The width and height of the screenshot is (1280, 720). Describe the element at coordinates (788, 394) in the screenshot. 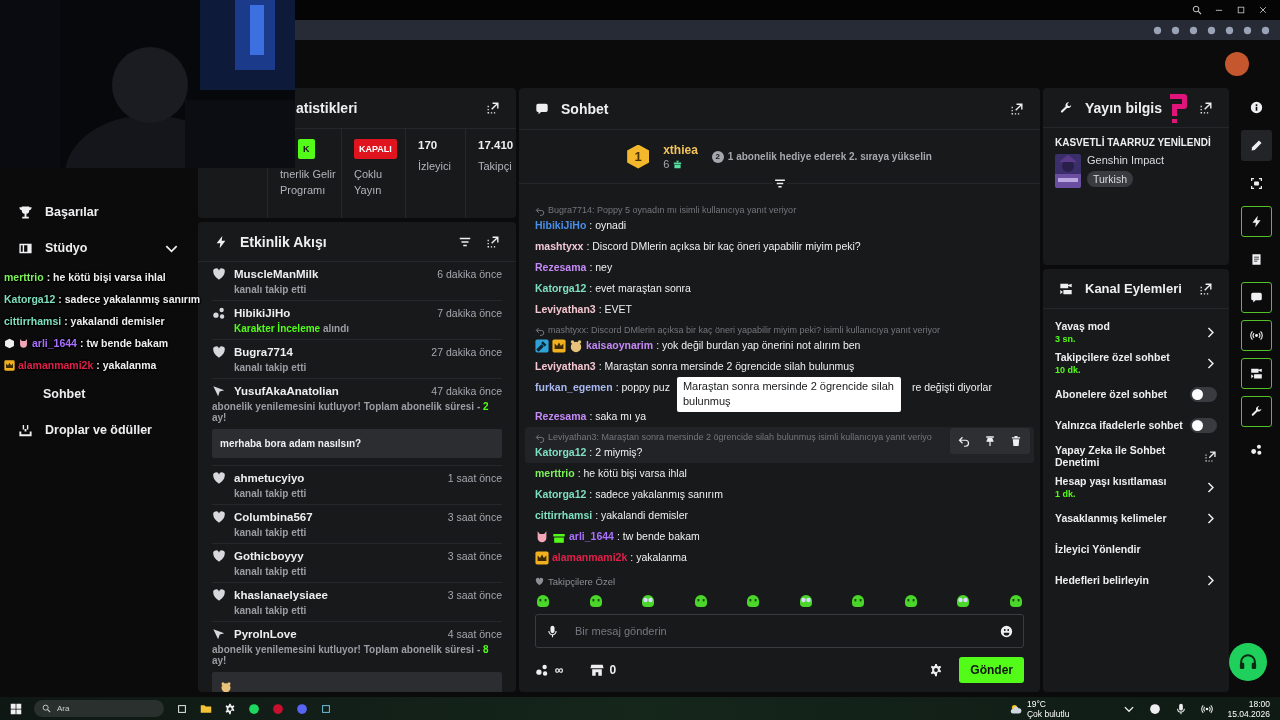

I see `tooltip: Maraştan sonra mersinde 2 ögrencide silah bulunmuş` at that location.